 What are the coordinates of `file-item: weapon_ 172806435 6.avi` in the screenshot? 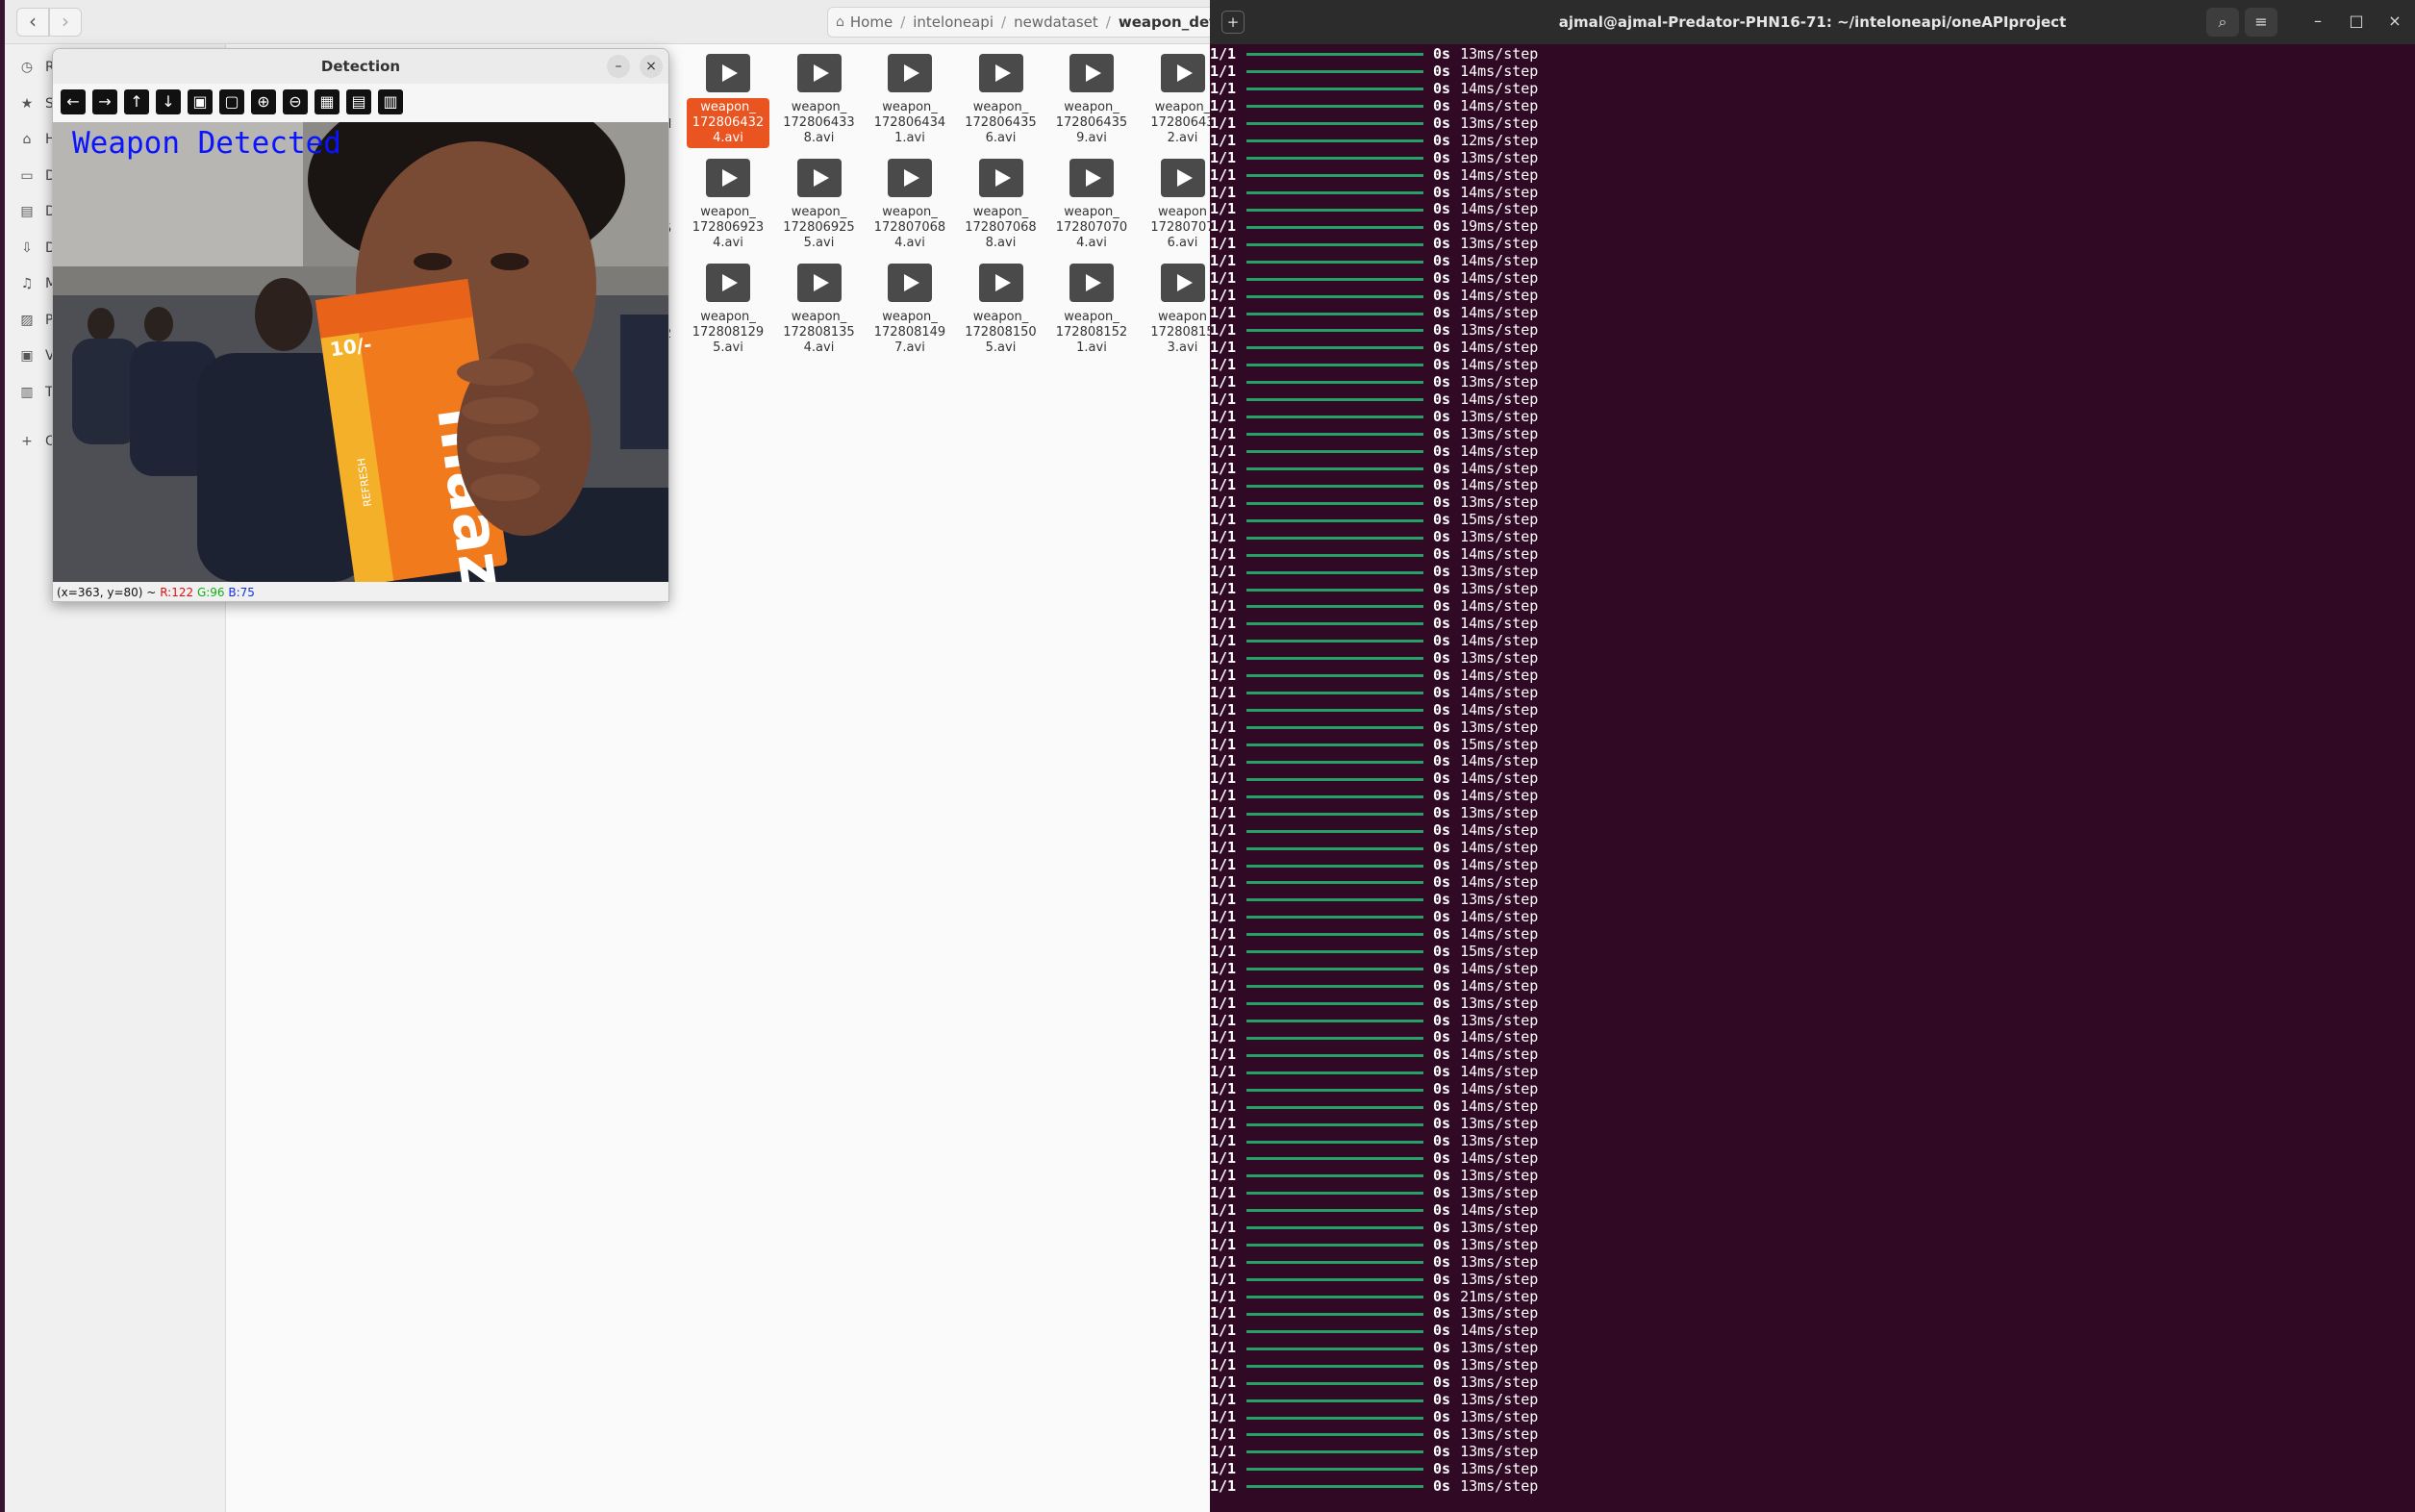 It's located at (1001, 100).